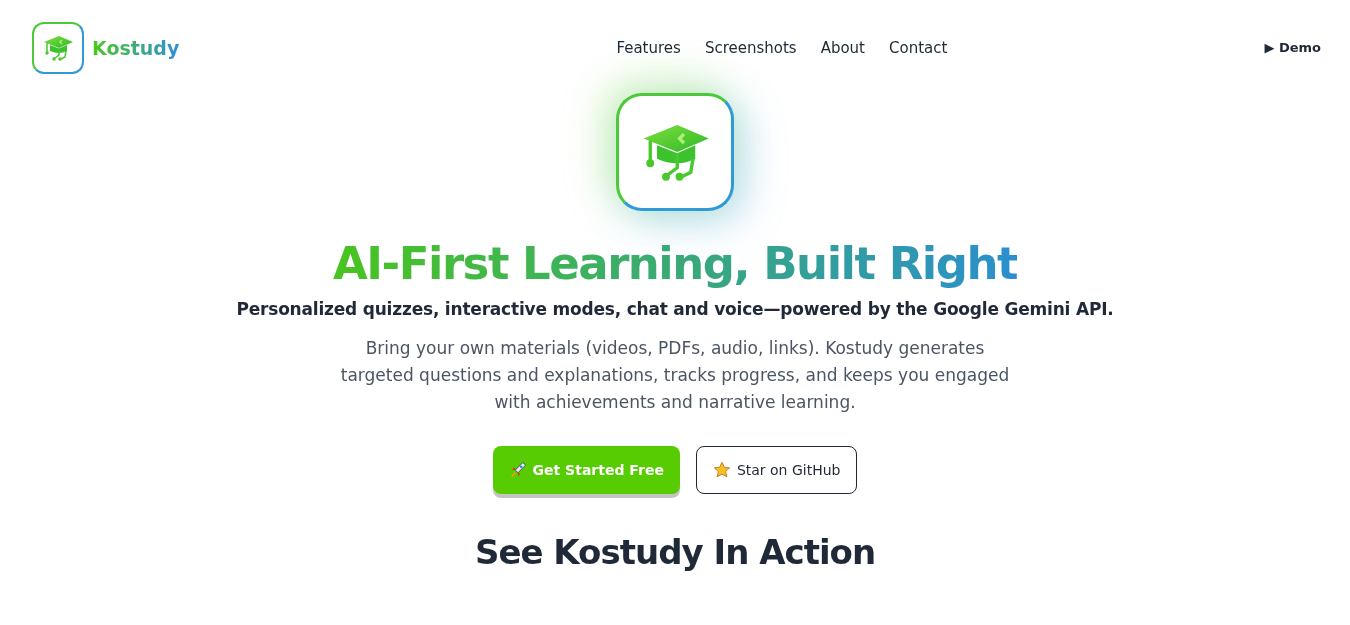 The height and width of the screenshot is (625, 1350). I want to click on section-title: See Kostudy In Action, so click(675, 551).